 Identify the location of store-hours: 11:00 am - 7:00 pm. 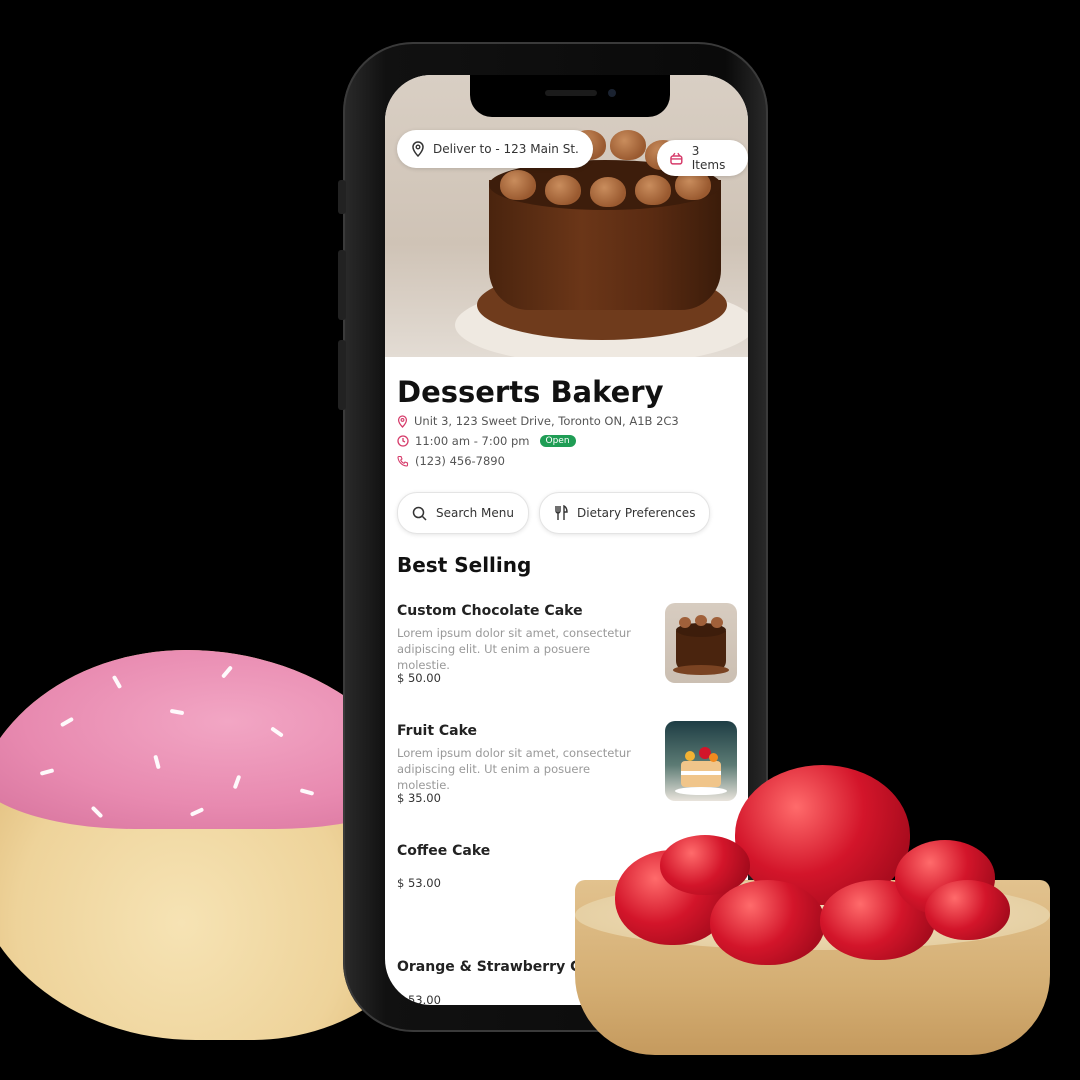
(472, 441).